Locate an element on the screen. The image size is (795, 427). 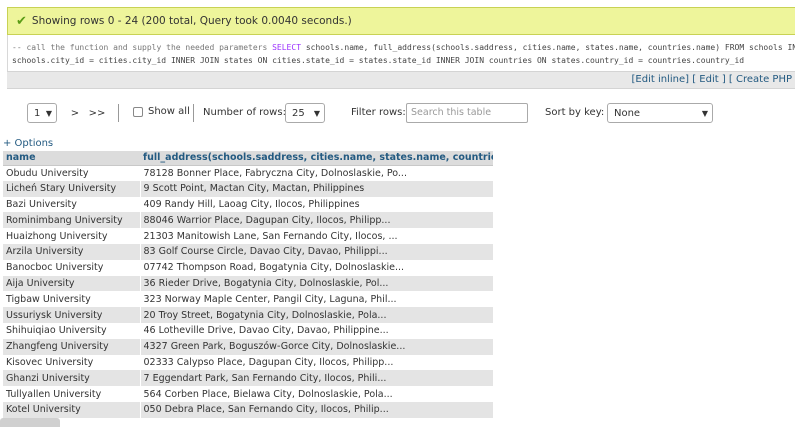
checkmark-icon: ✔ is located at coordinates (21, 21).